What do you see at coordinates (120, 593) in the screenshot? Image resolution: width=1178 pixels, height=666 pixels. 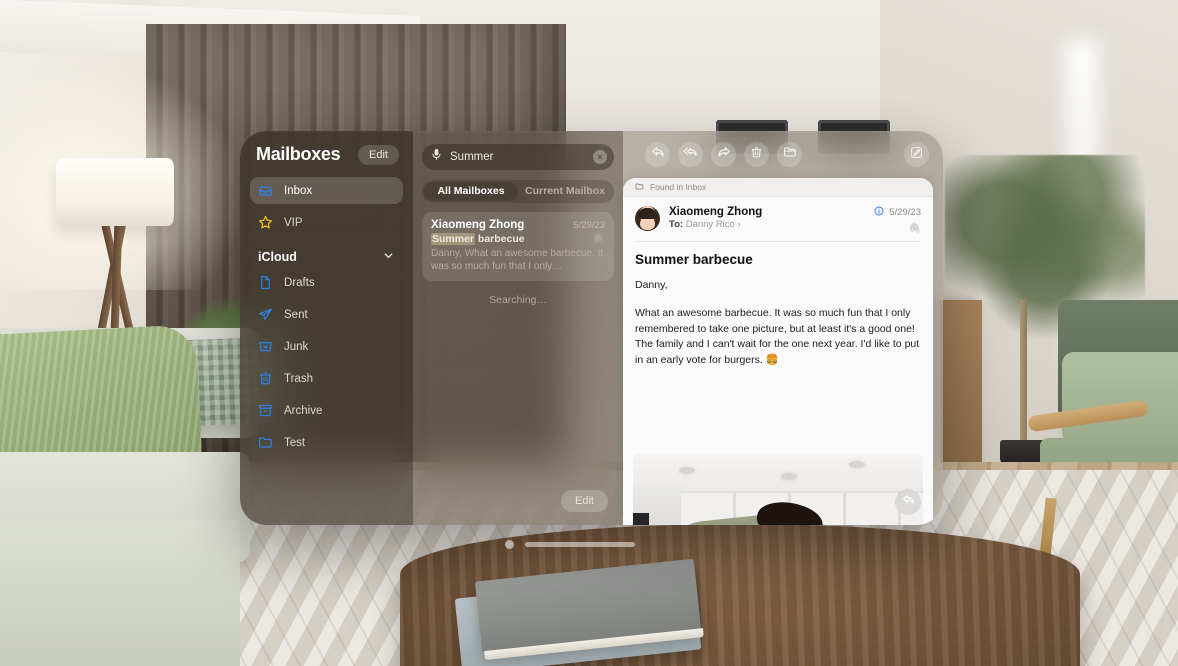 I see `sofa-front` at bounding box center [120, 593].